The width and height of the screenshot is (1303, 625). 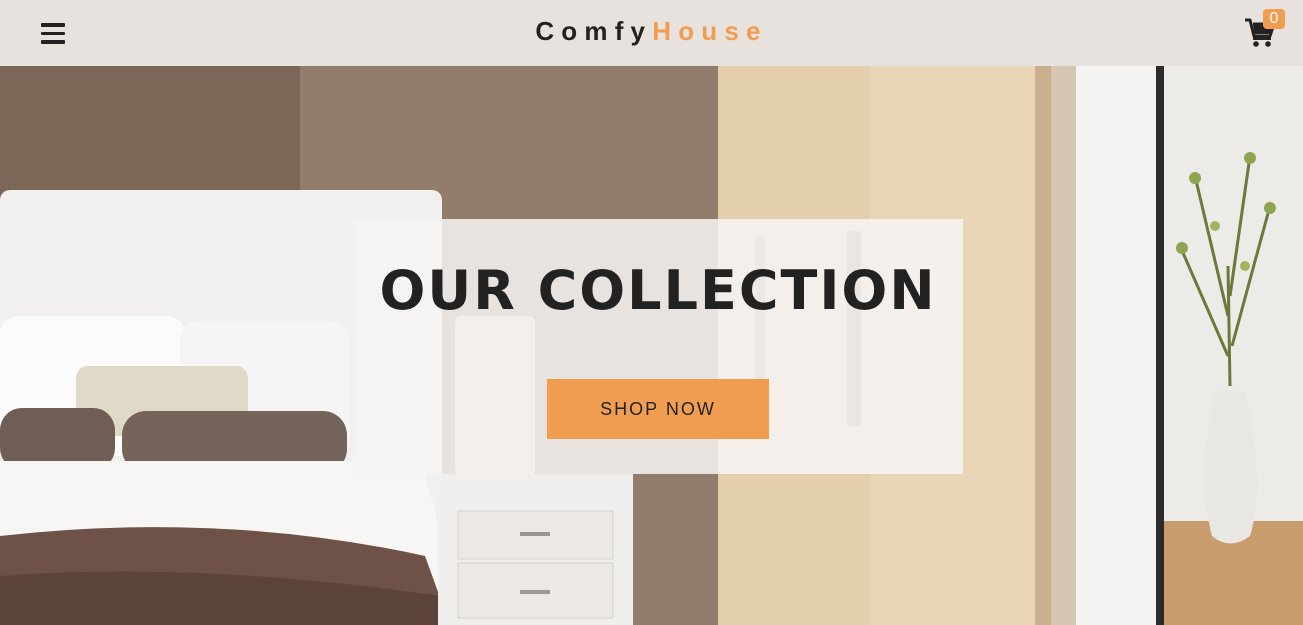 I want to click on hero-title: OUR COLLECTION, so click(x=658, y=290).